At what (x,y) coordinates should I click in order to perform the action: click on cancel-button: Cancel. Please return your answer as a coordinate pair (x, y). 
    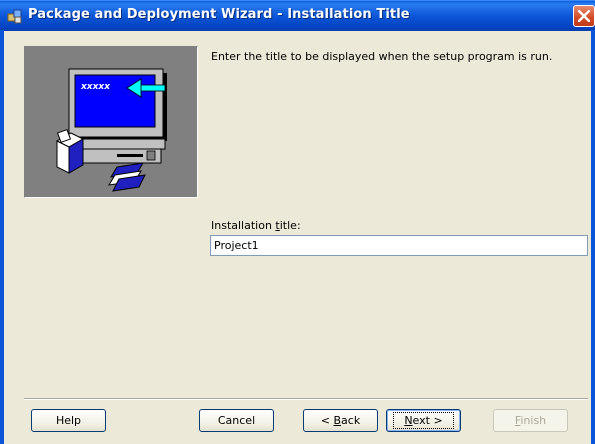
    Looking at the image, I should click on (236, 420).